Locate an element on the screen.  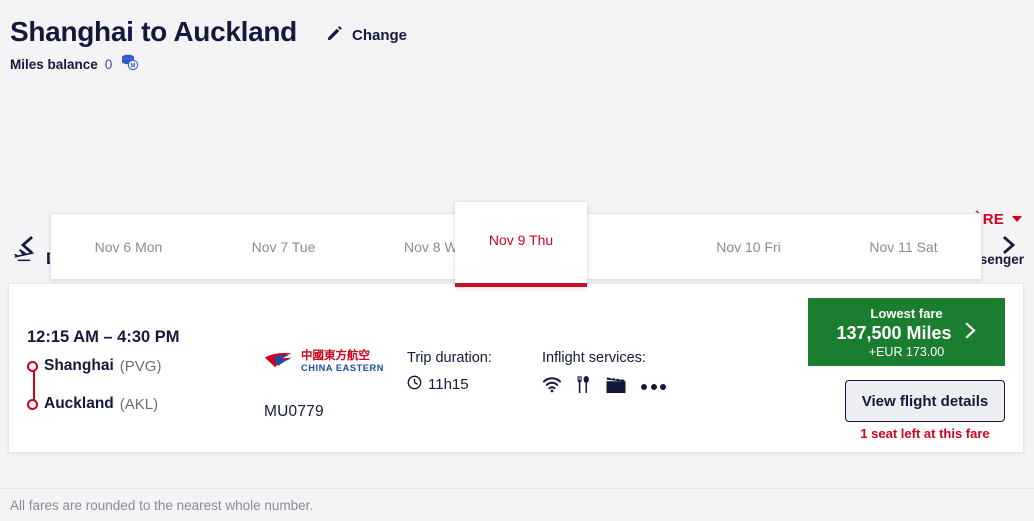
miles-balance-value: 0 is located at coordinates (108, 64).